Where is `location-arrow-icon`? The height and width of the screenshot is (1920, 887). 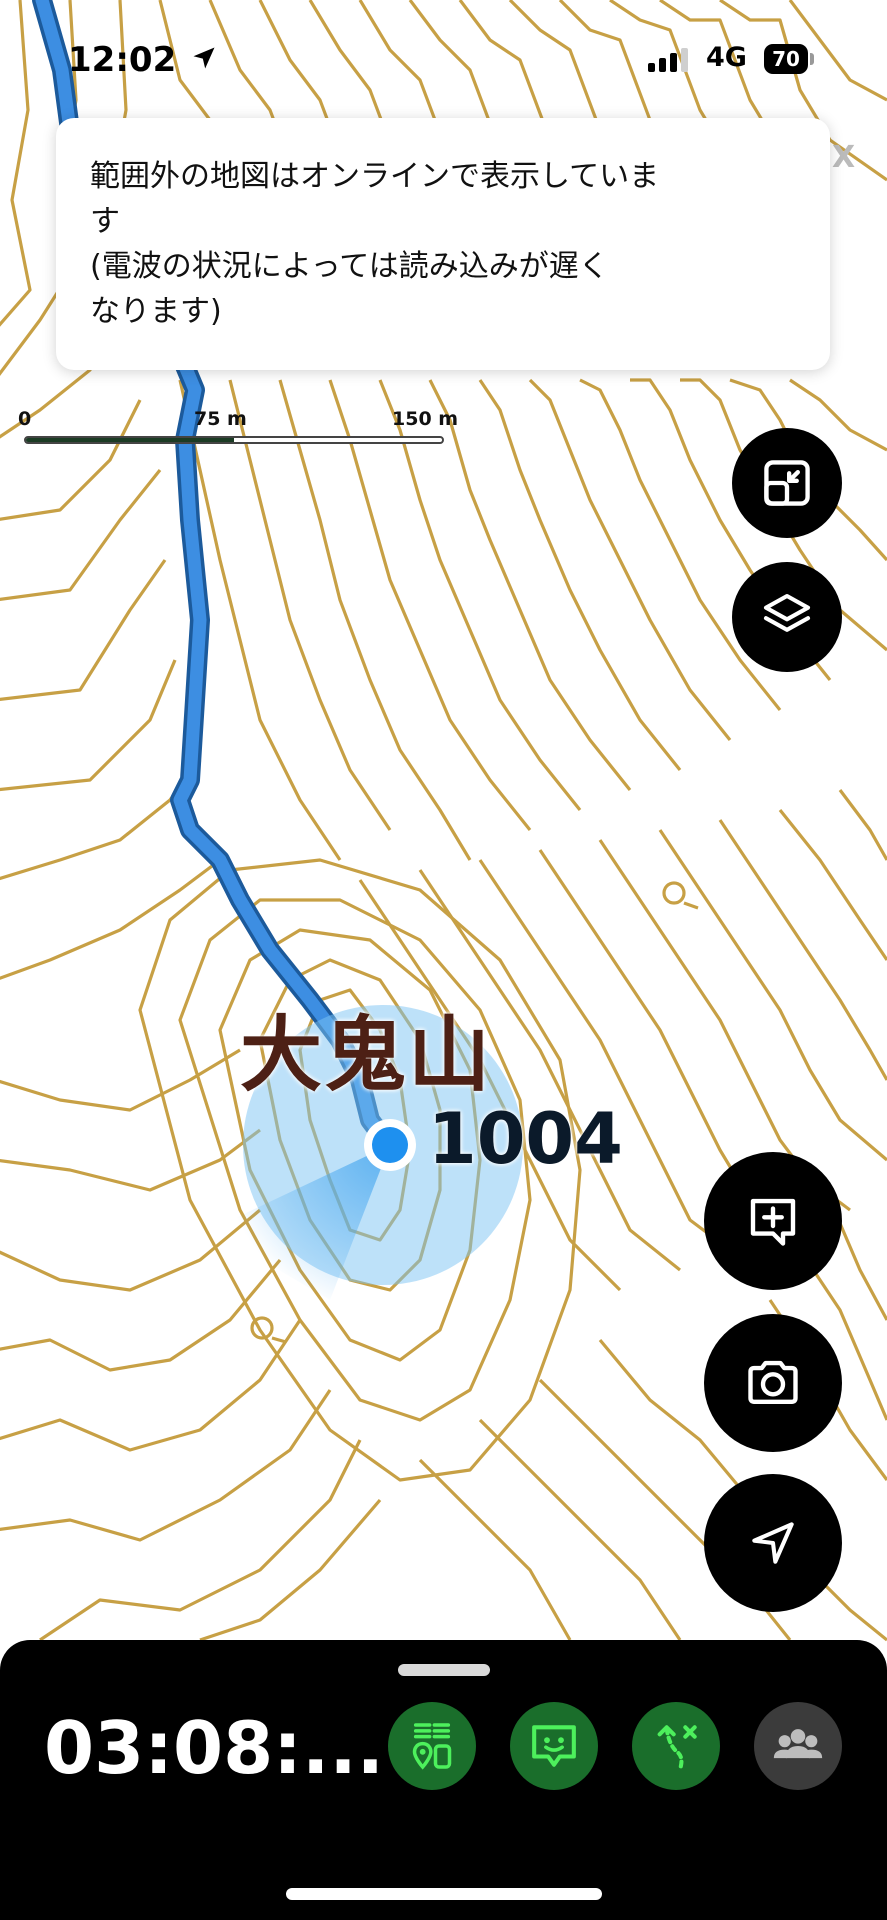
location-arrow-icon is located at coordinates (204, 58).